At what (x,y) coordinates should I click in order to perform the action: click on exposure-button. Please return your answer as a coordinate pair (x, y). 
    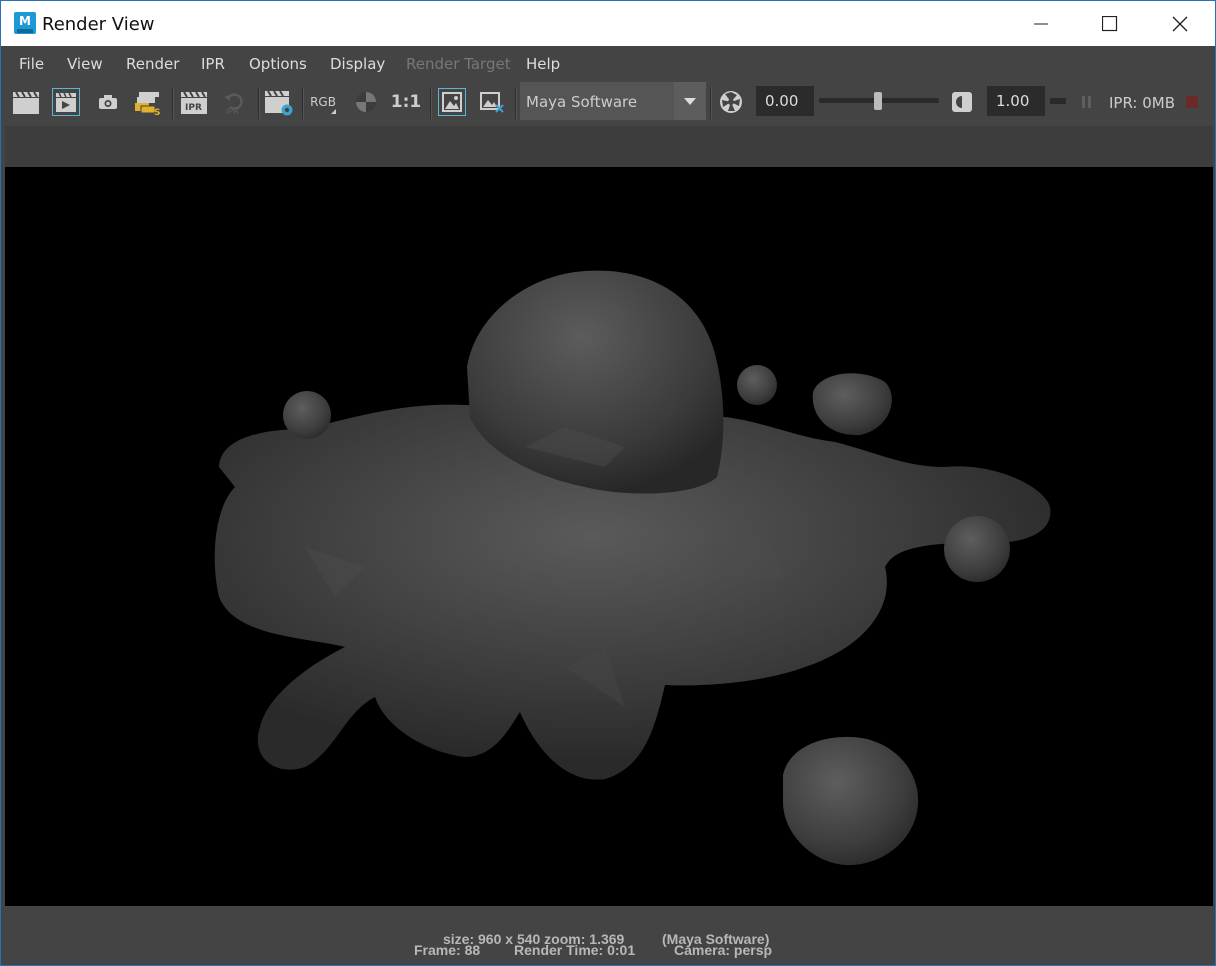
    Looking at the image, I should click on (731, 102).